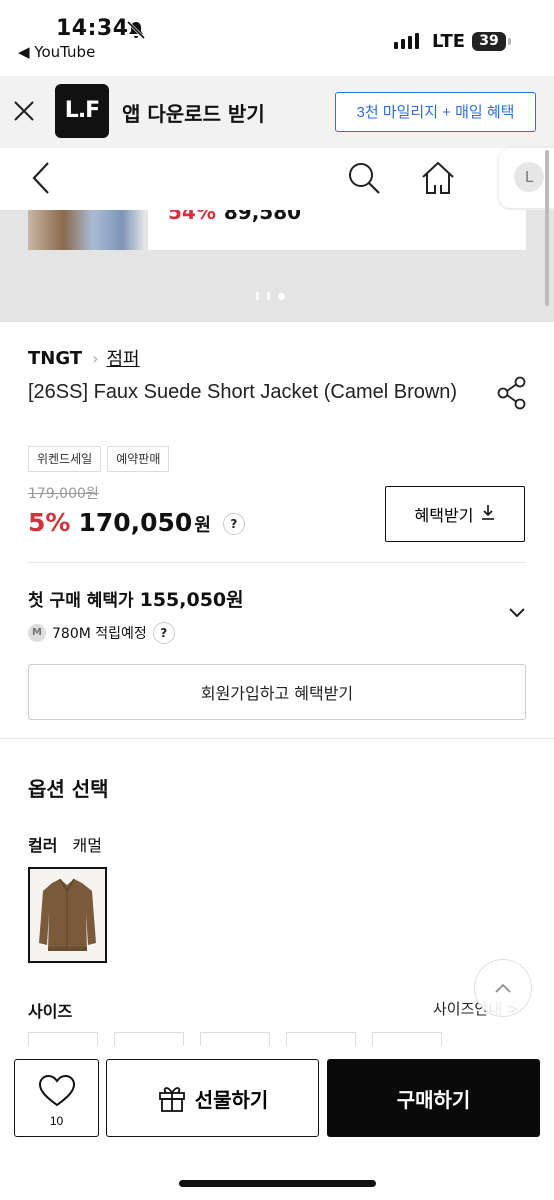 The width and height of the screenshot is (554, 1200). What do you see at coordinates (277, 738) in the screenshot?
I see `section-divider` at bounding box center [277, 738].